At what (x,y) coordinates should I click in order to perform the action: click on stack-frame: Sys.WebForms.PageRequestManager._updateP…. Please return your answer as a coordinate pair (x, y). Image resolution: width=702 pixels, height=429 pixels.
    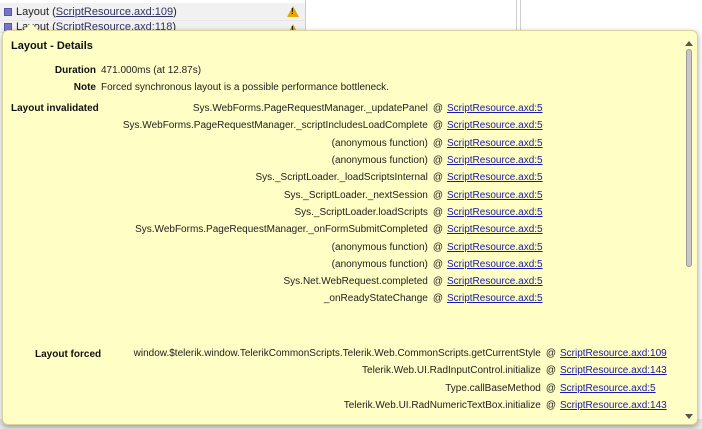
    Looking at the image, I should click on (324, 108).